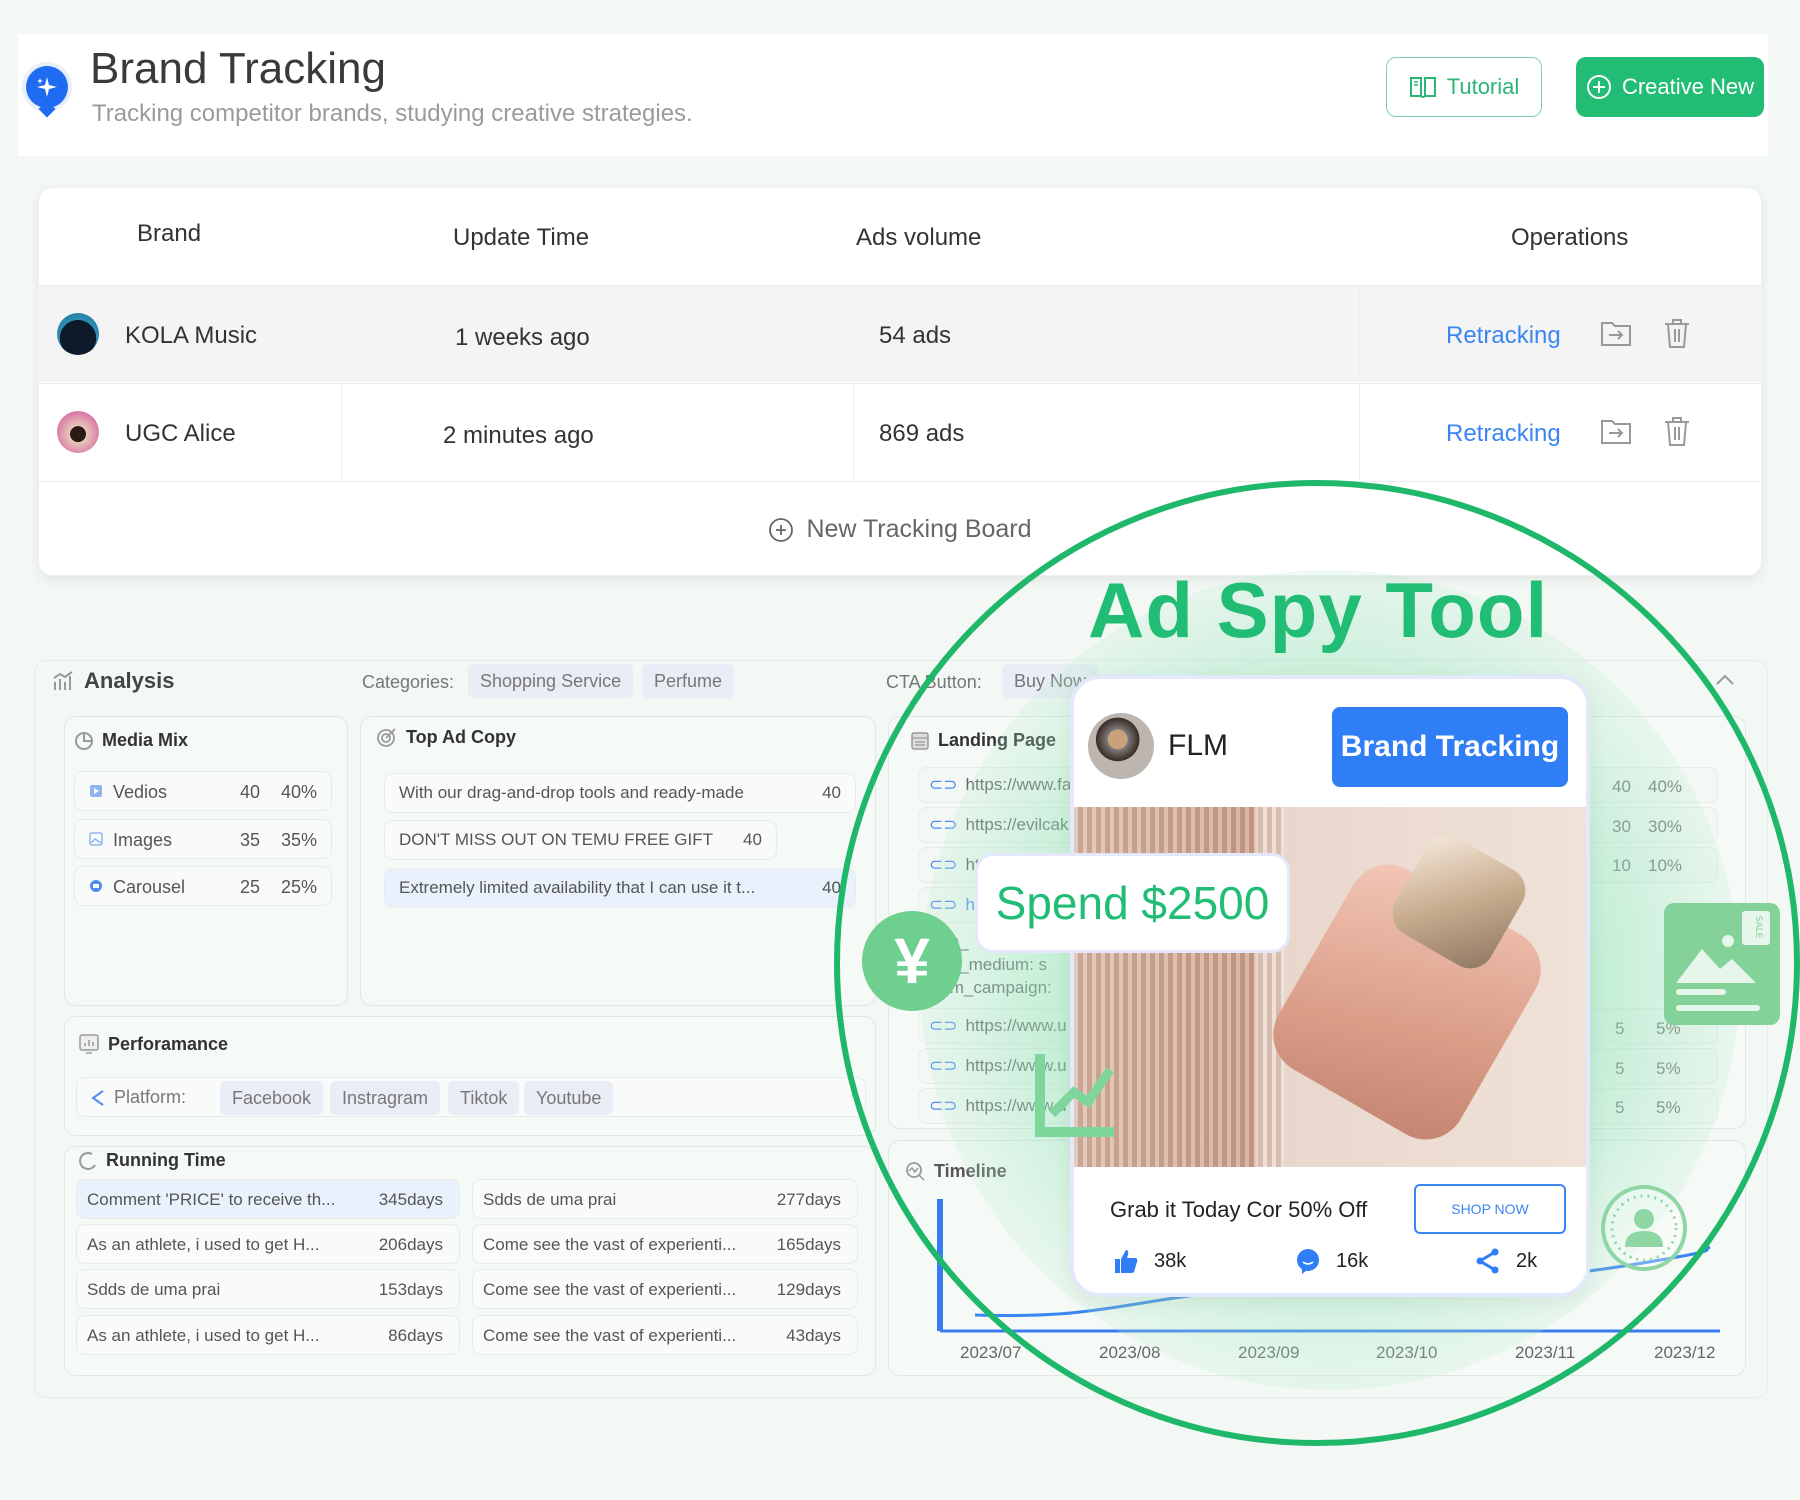 Image resolution: width=1800 pixels, height=1500 pixels. I want to click on running-time-item: Sdds de uma prai 153days, so click(268, 1289).